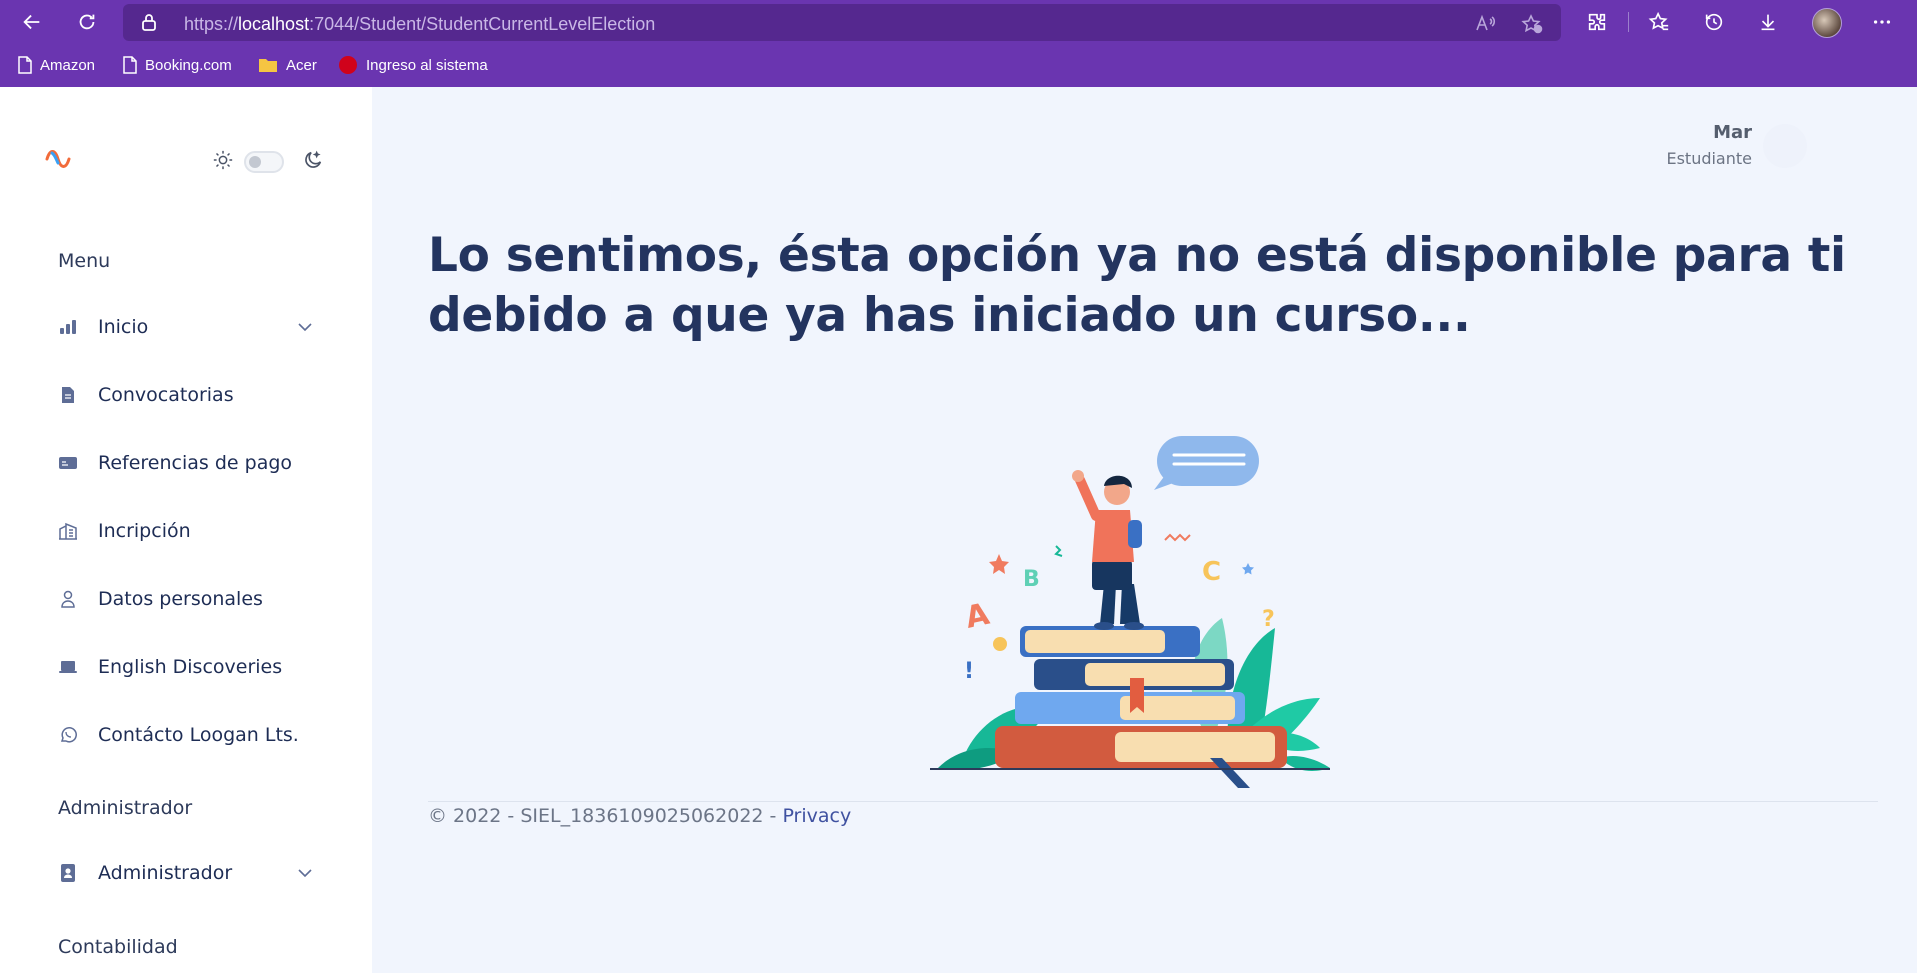  I want to click on bookmark-ingreso: Ingreso al sistema, so click(413, 65).